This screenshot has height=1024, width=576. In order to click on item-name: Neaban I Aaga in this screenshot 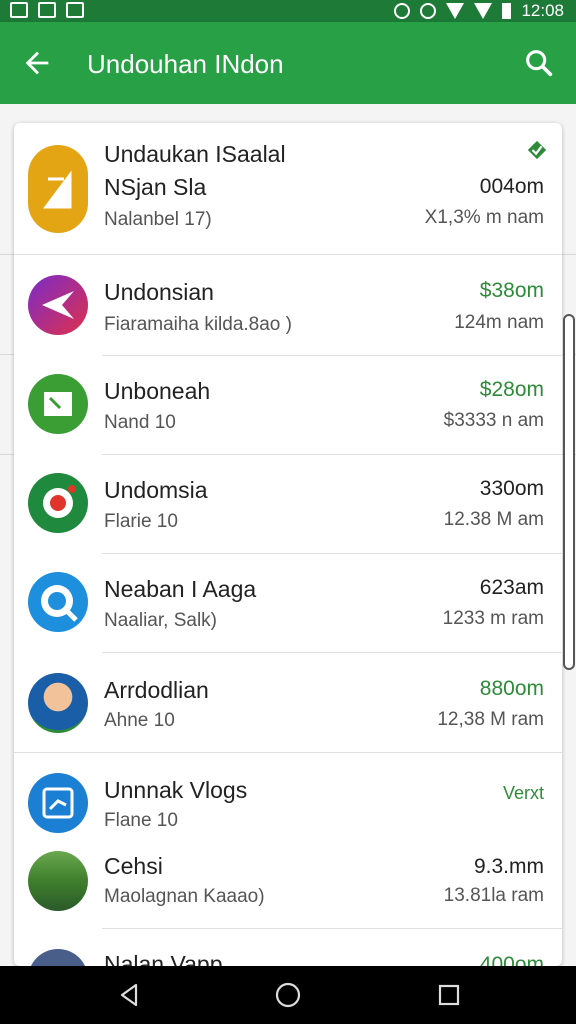, I will do `click(180, 589)`.